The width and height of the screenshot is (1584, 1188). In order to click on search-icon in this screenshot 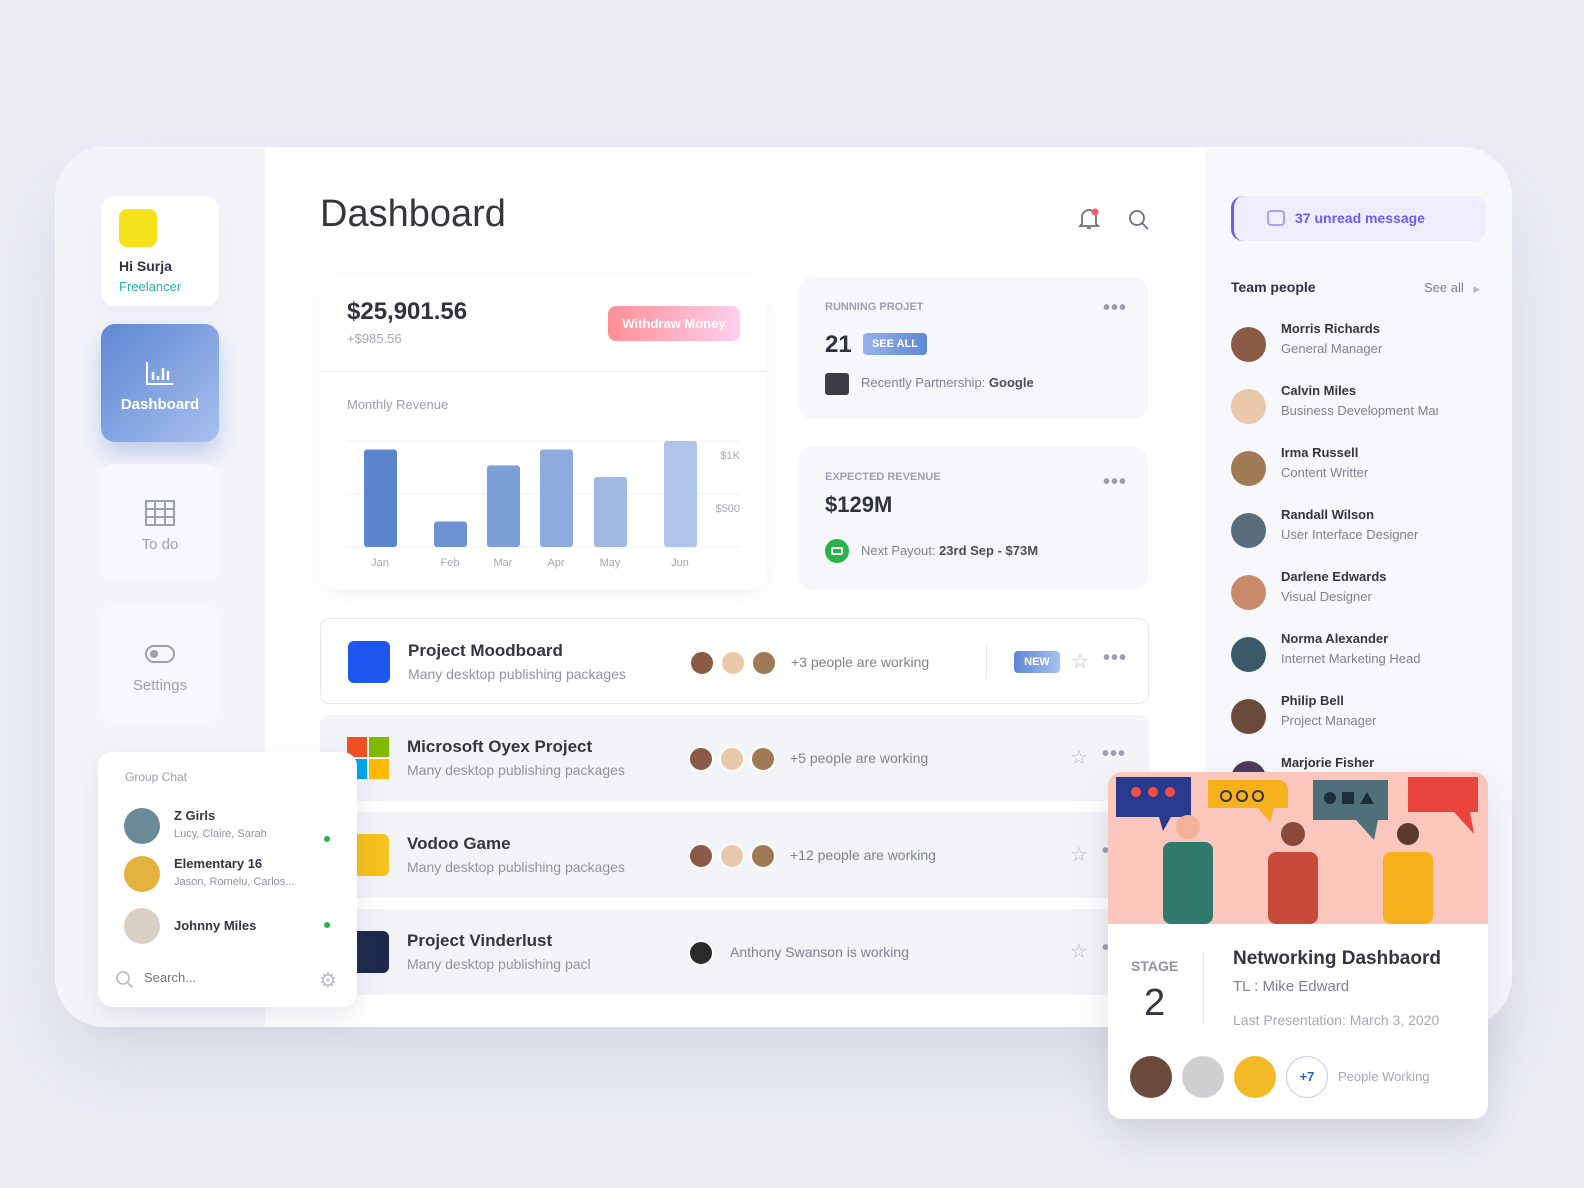, I will do `click(1139, 220)`.